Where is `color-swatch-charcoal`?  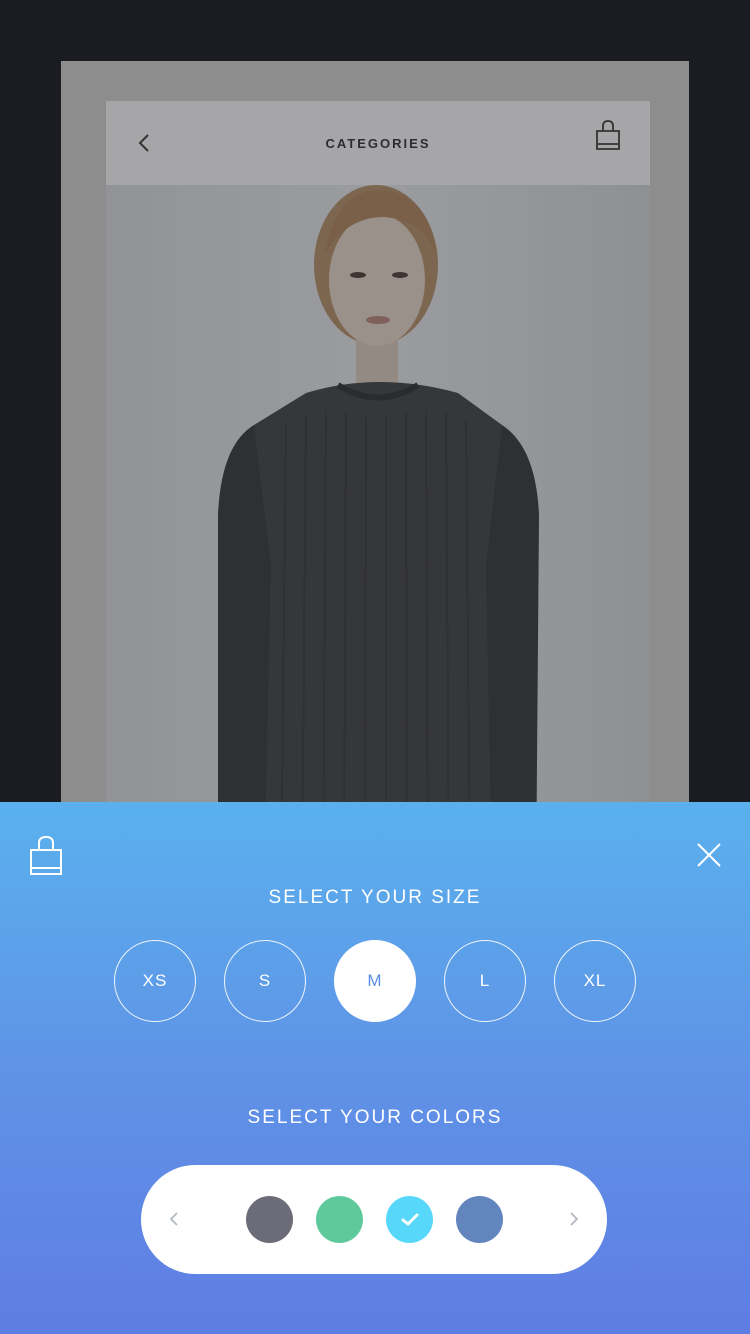 color-swatch-charcoal is located at coordinates (269, 1219).